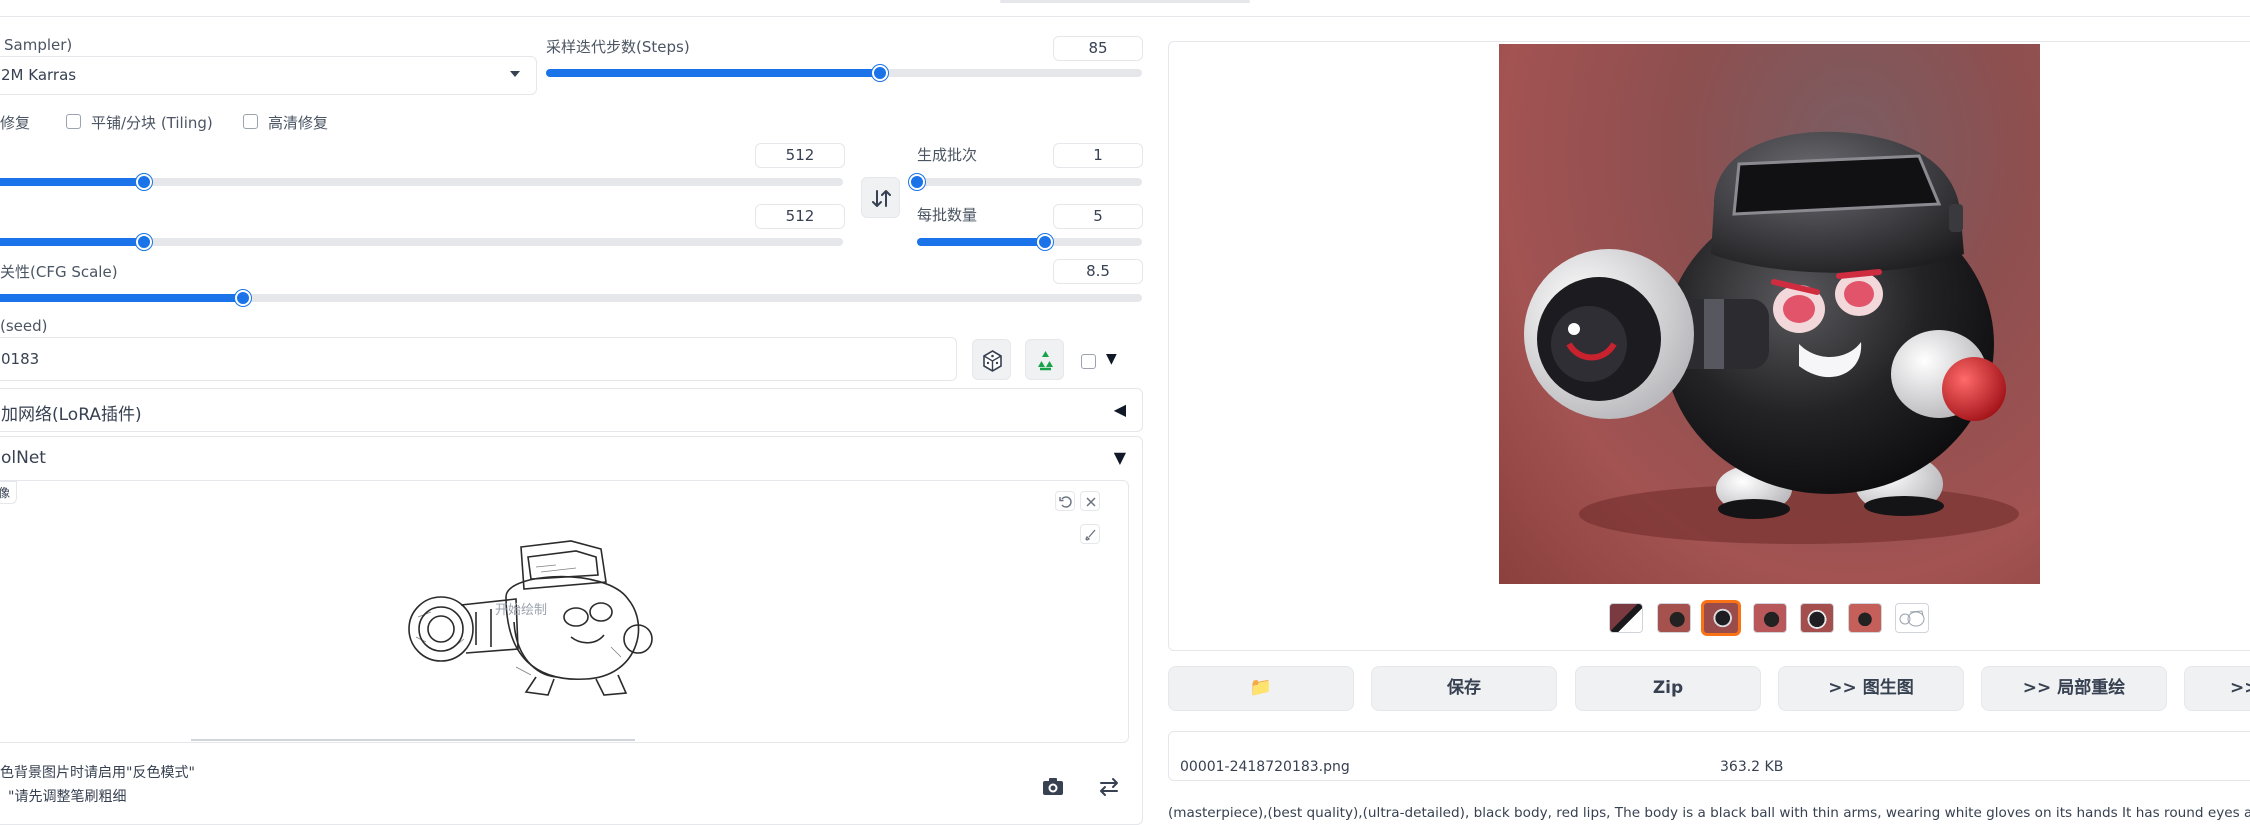 The height and width of the screenshot is (825, 2250). What do you see at coordinates (413, 740) in the screenshot?
I see `canvas-bottom-border` at bounding box center [413, 740].